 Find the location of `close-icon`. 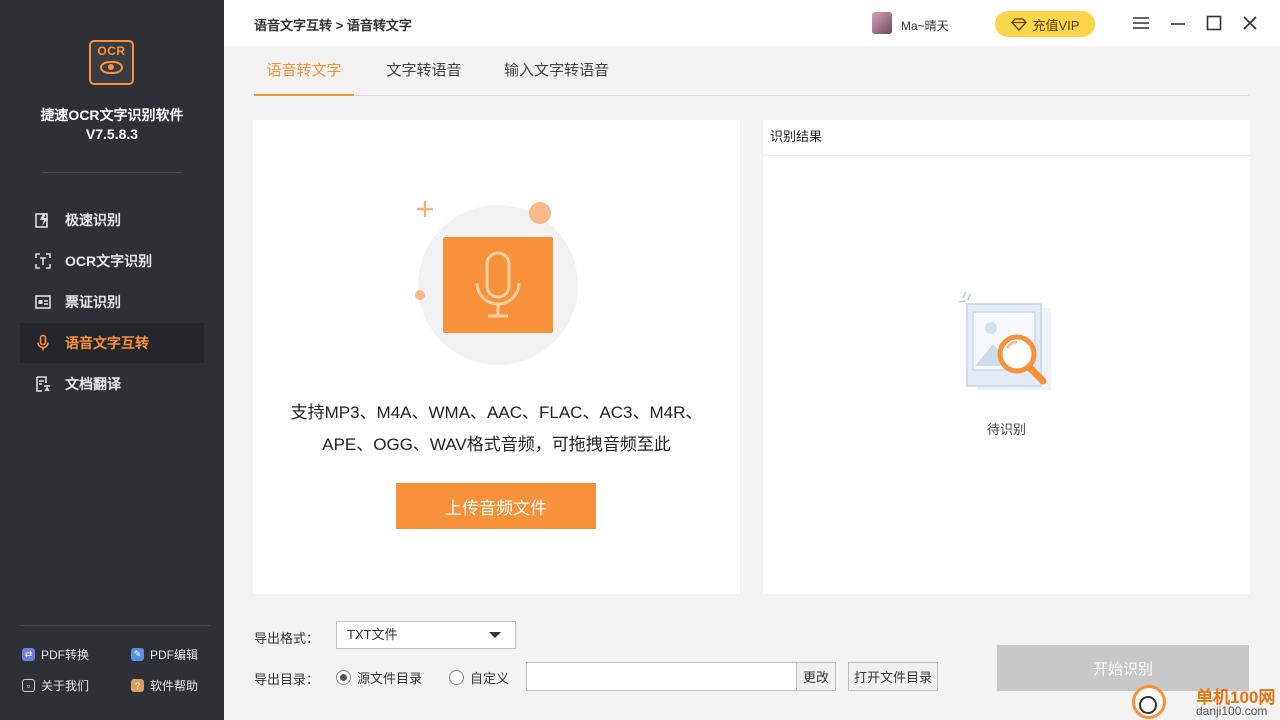

close-icon is located at coordinates (1250, 23).